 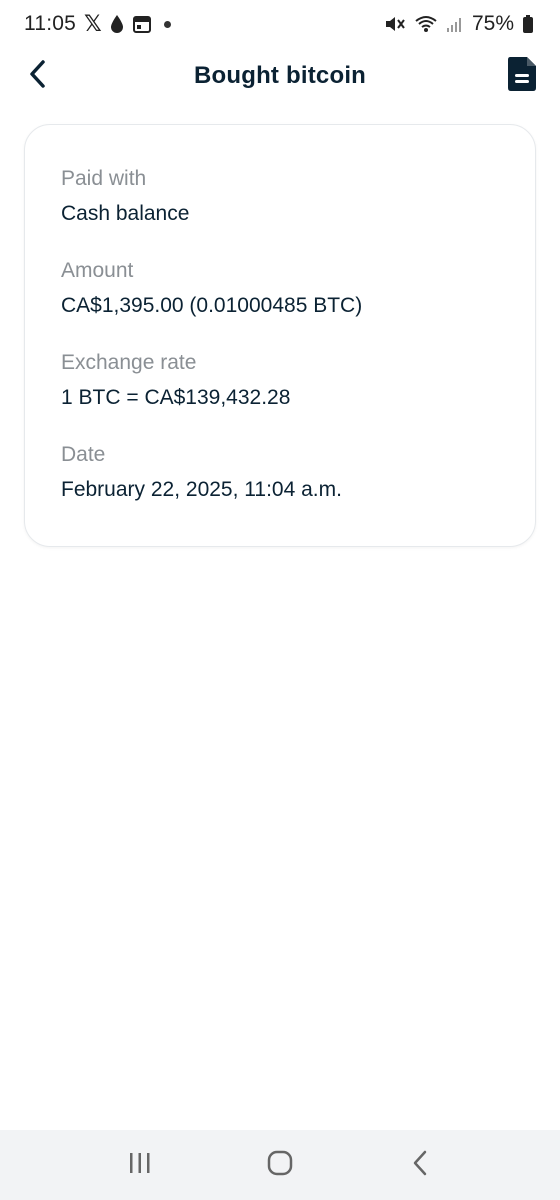 What do you see at coordinates (104, 178) in the screenshot?
I see `detail-label: Paid with` at bounding box center [104, 178].